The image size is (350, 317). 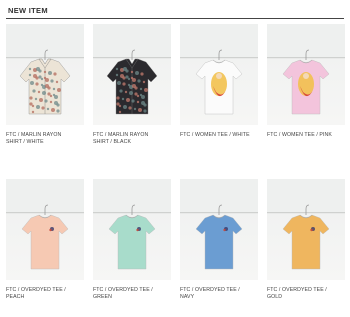 I want to click on product-card: FTC / OVERDYED TEE / NAVY, so click(x=219, y=240).